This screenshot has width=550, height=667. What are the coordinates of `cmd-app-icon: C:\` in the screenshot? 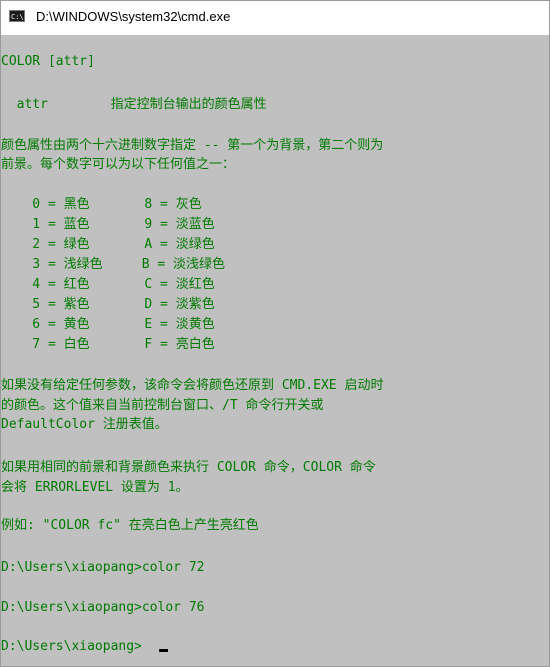 It's located at (17, 16).